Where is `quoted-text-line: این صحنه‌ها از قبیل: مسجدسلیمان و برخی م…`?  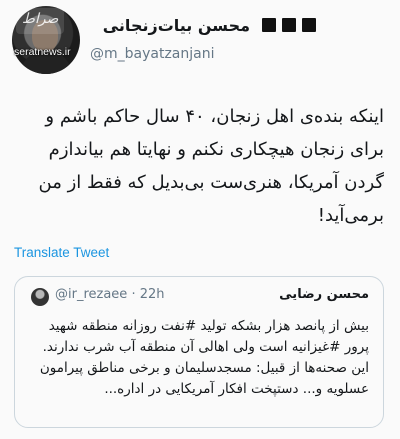
quoted-text-line: این صحنه‌ها از قبیل: مسجدسلیمان و برخی م… is located at coordinates (204, 378).